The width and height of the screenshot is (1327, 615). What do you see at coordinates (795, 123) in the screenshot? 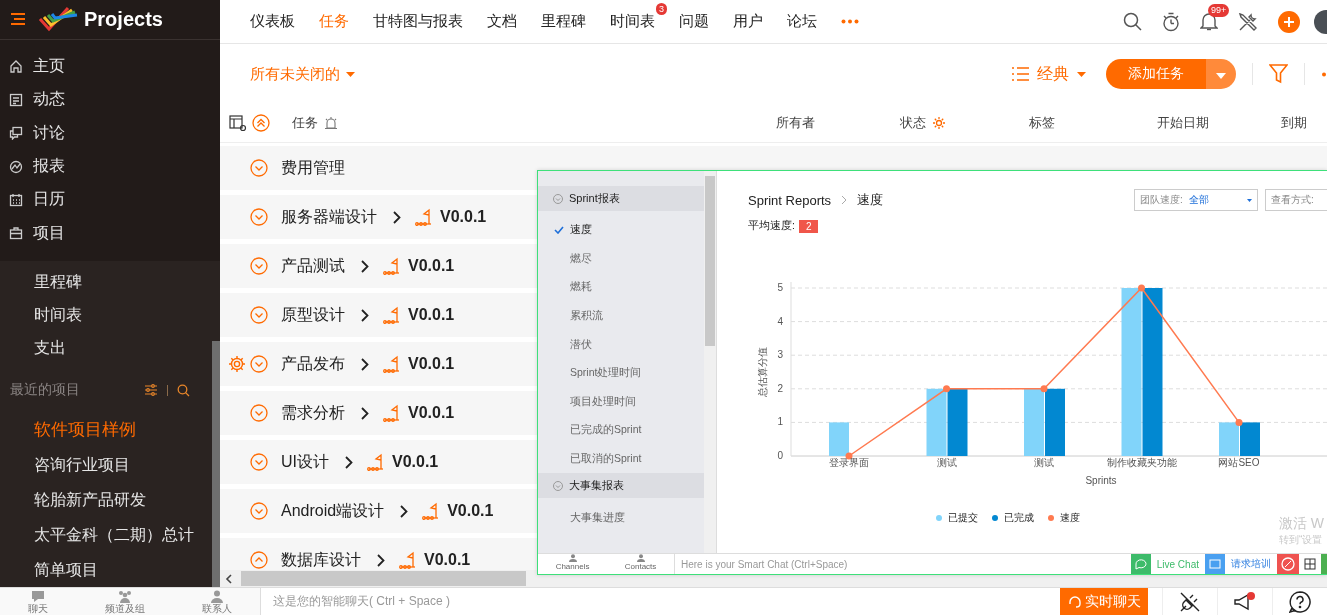
I see `column-header: 所有者` at bounding box center [795, 123].